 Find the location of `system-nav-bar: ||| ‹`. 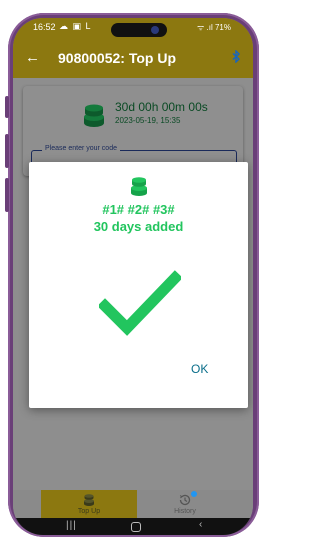

system-nav-bar: ||| ‹ is located at coordinates (133, 526).